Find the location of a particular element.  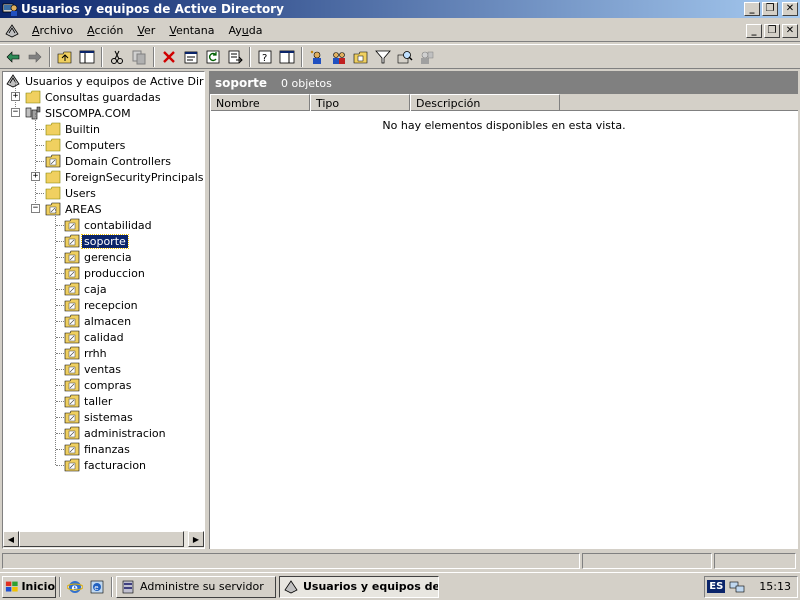

child-restore-button: ❐ is located at coordinates (772, 30).